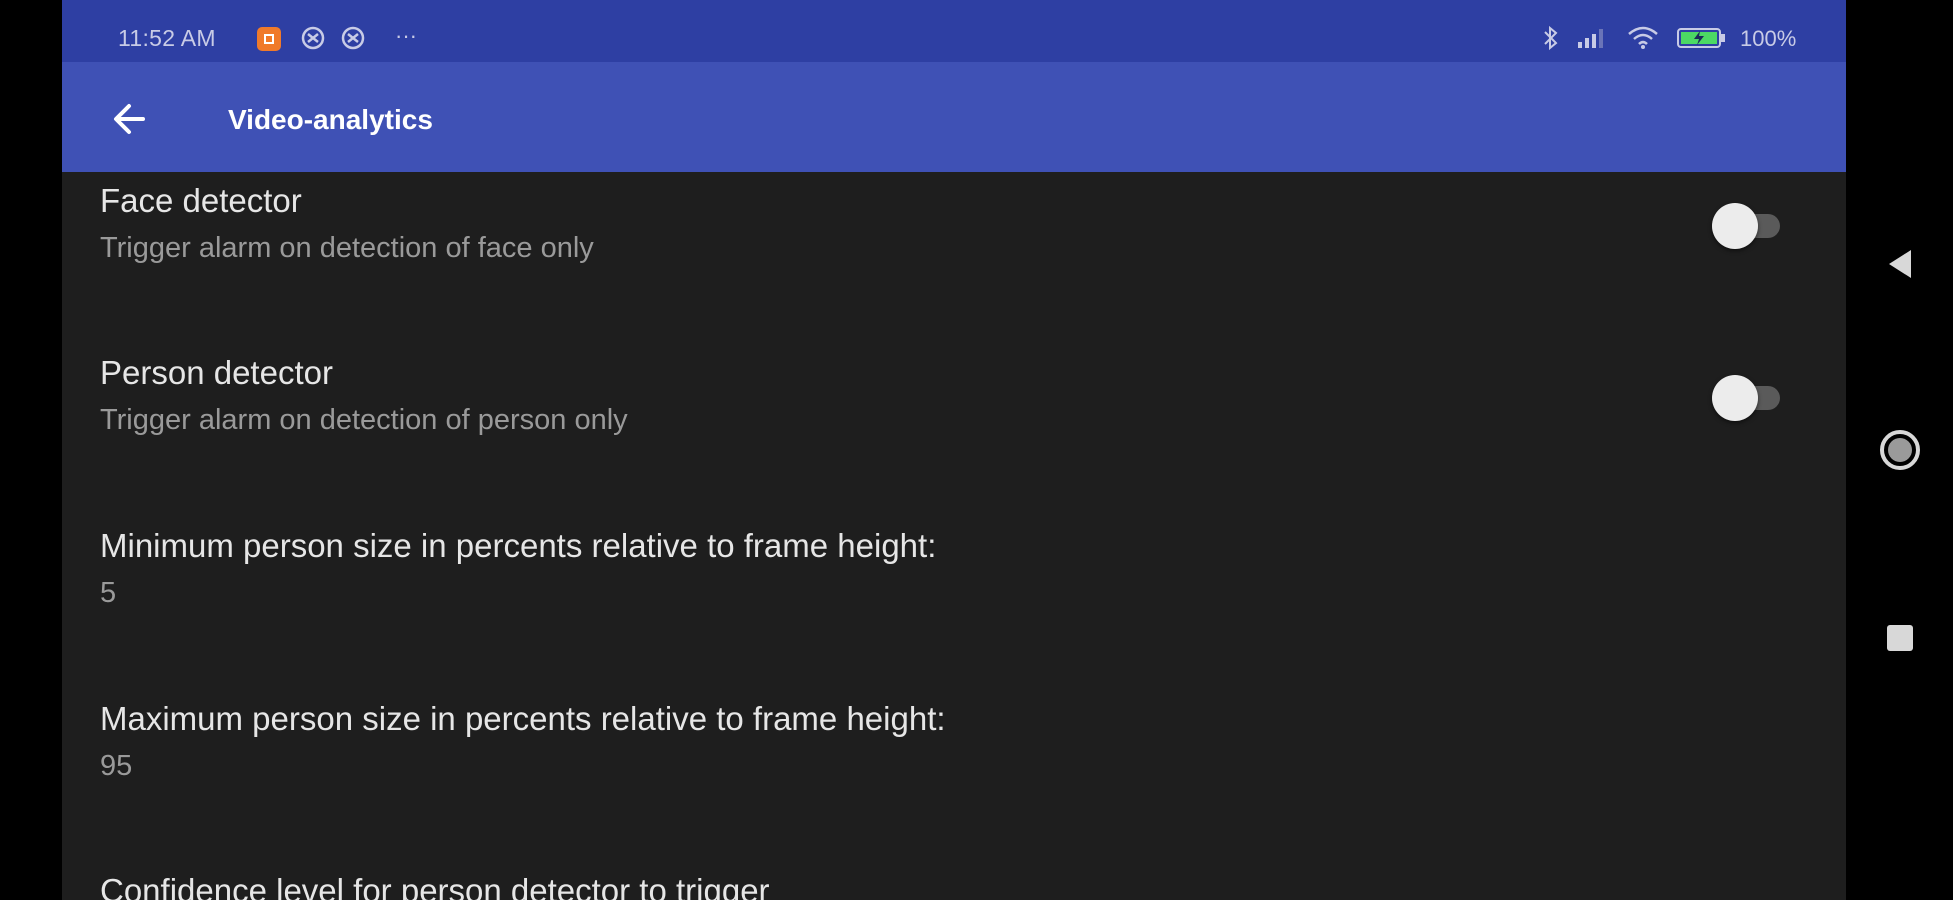 This screenshot has width=1953, height=900. Describe the element at coordinates (347, 248) in the screenshot. I see `face-detector-summary: Trigger alarm on detection of face only` at that location.